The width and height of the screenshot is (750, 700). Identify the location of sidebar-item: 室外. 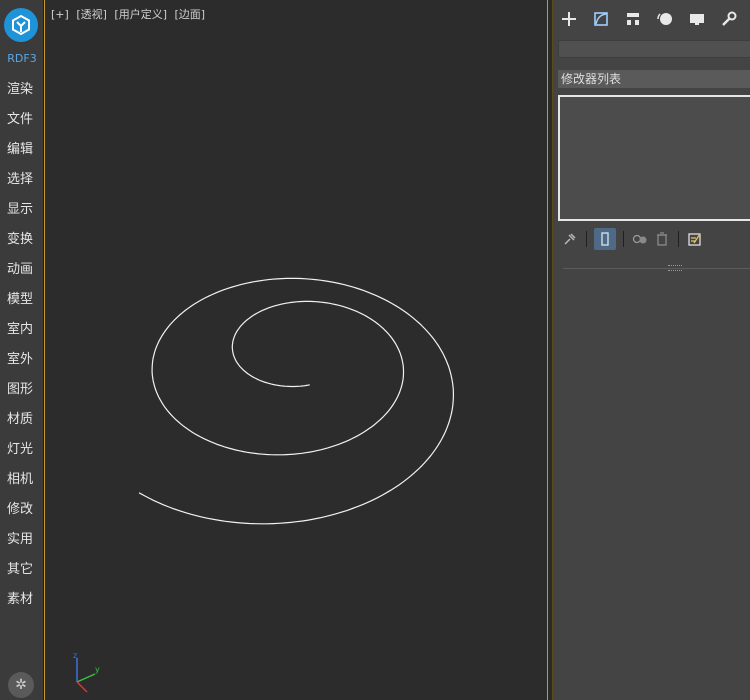
(22, 365).